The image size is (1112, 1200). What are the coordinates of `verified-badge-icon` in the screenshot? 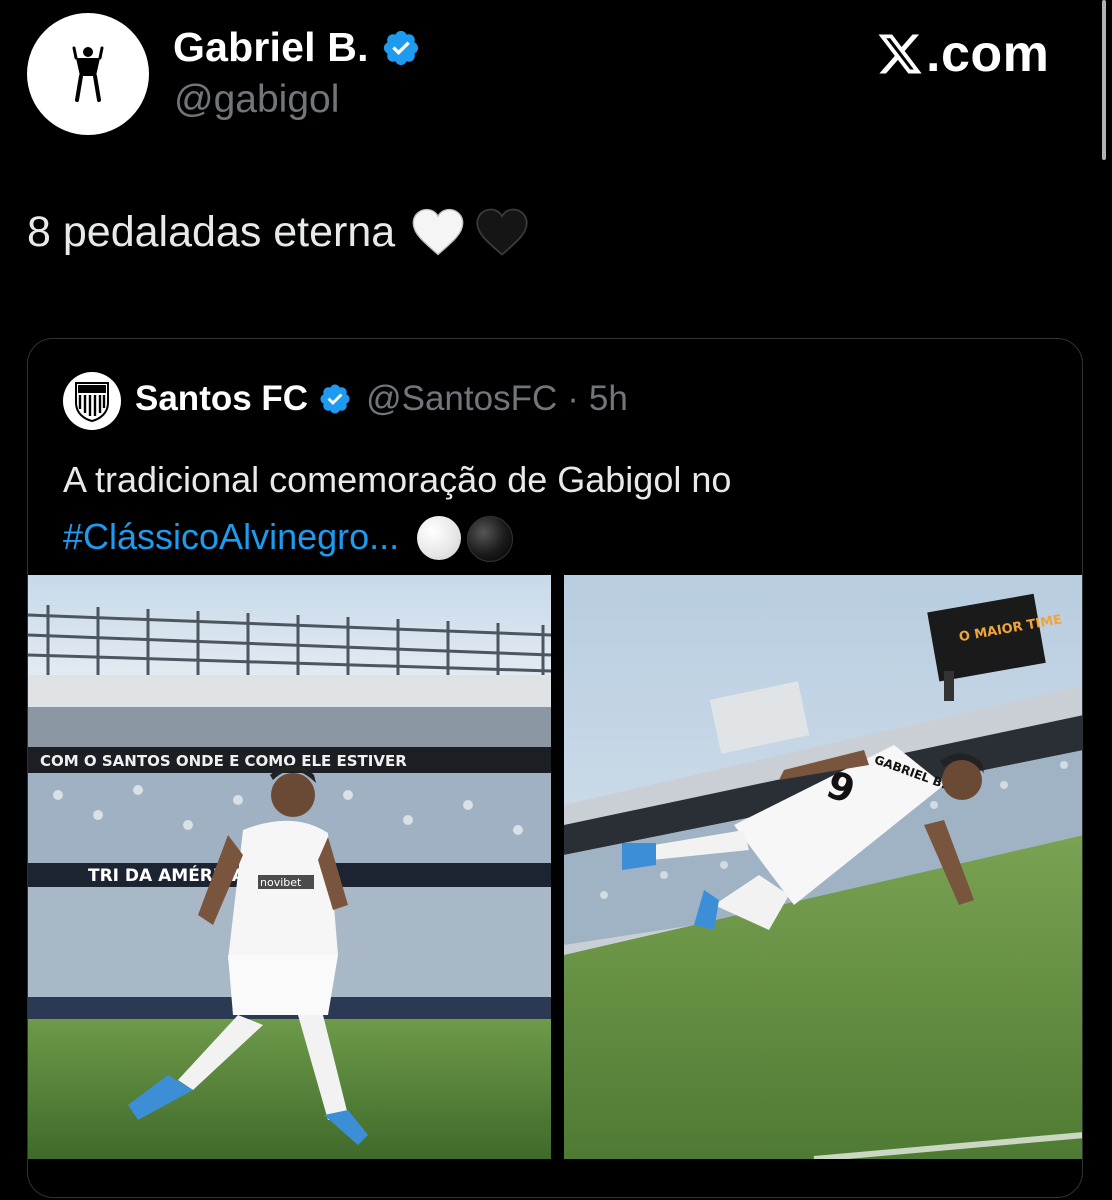 It's located at (400, 47).